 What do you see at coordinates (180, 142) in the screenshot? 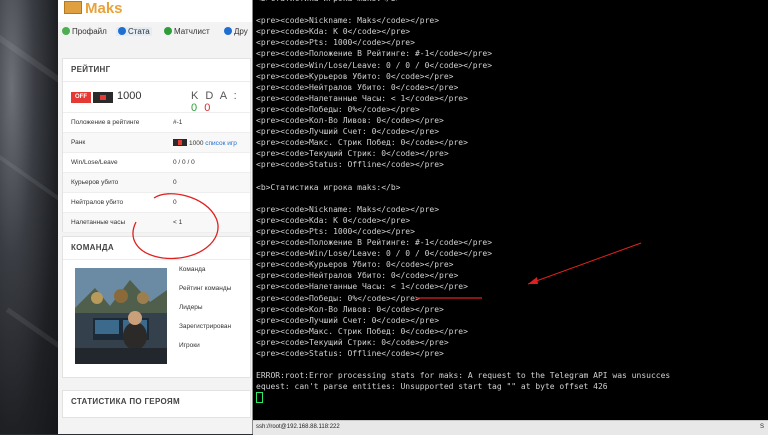
I see `rank-mini-icon` at bounding box center [180, 142].